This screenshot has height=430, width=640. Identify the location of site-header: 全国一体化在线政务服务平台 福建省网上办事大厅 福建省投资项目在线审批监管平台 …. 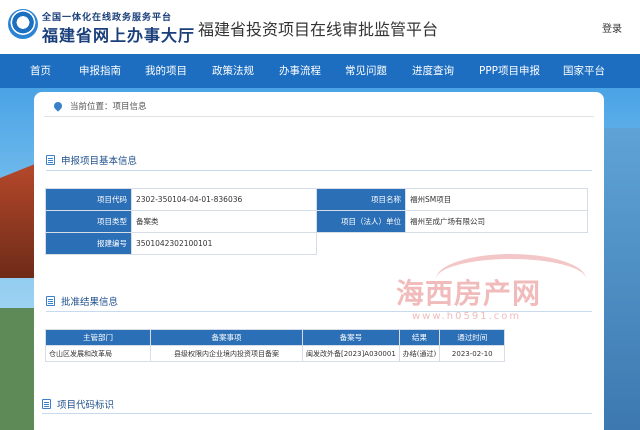
(320, 27).